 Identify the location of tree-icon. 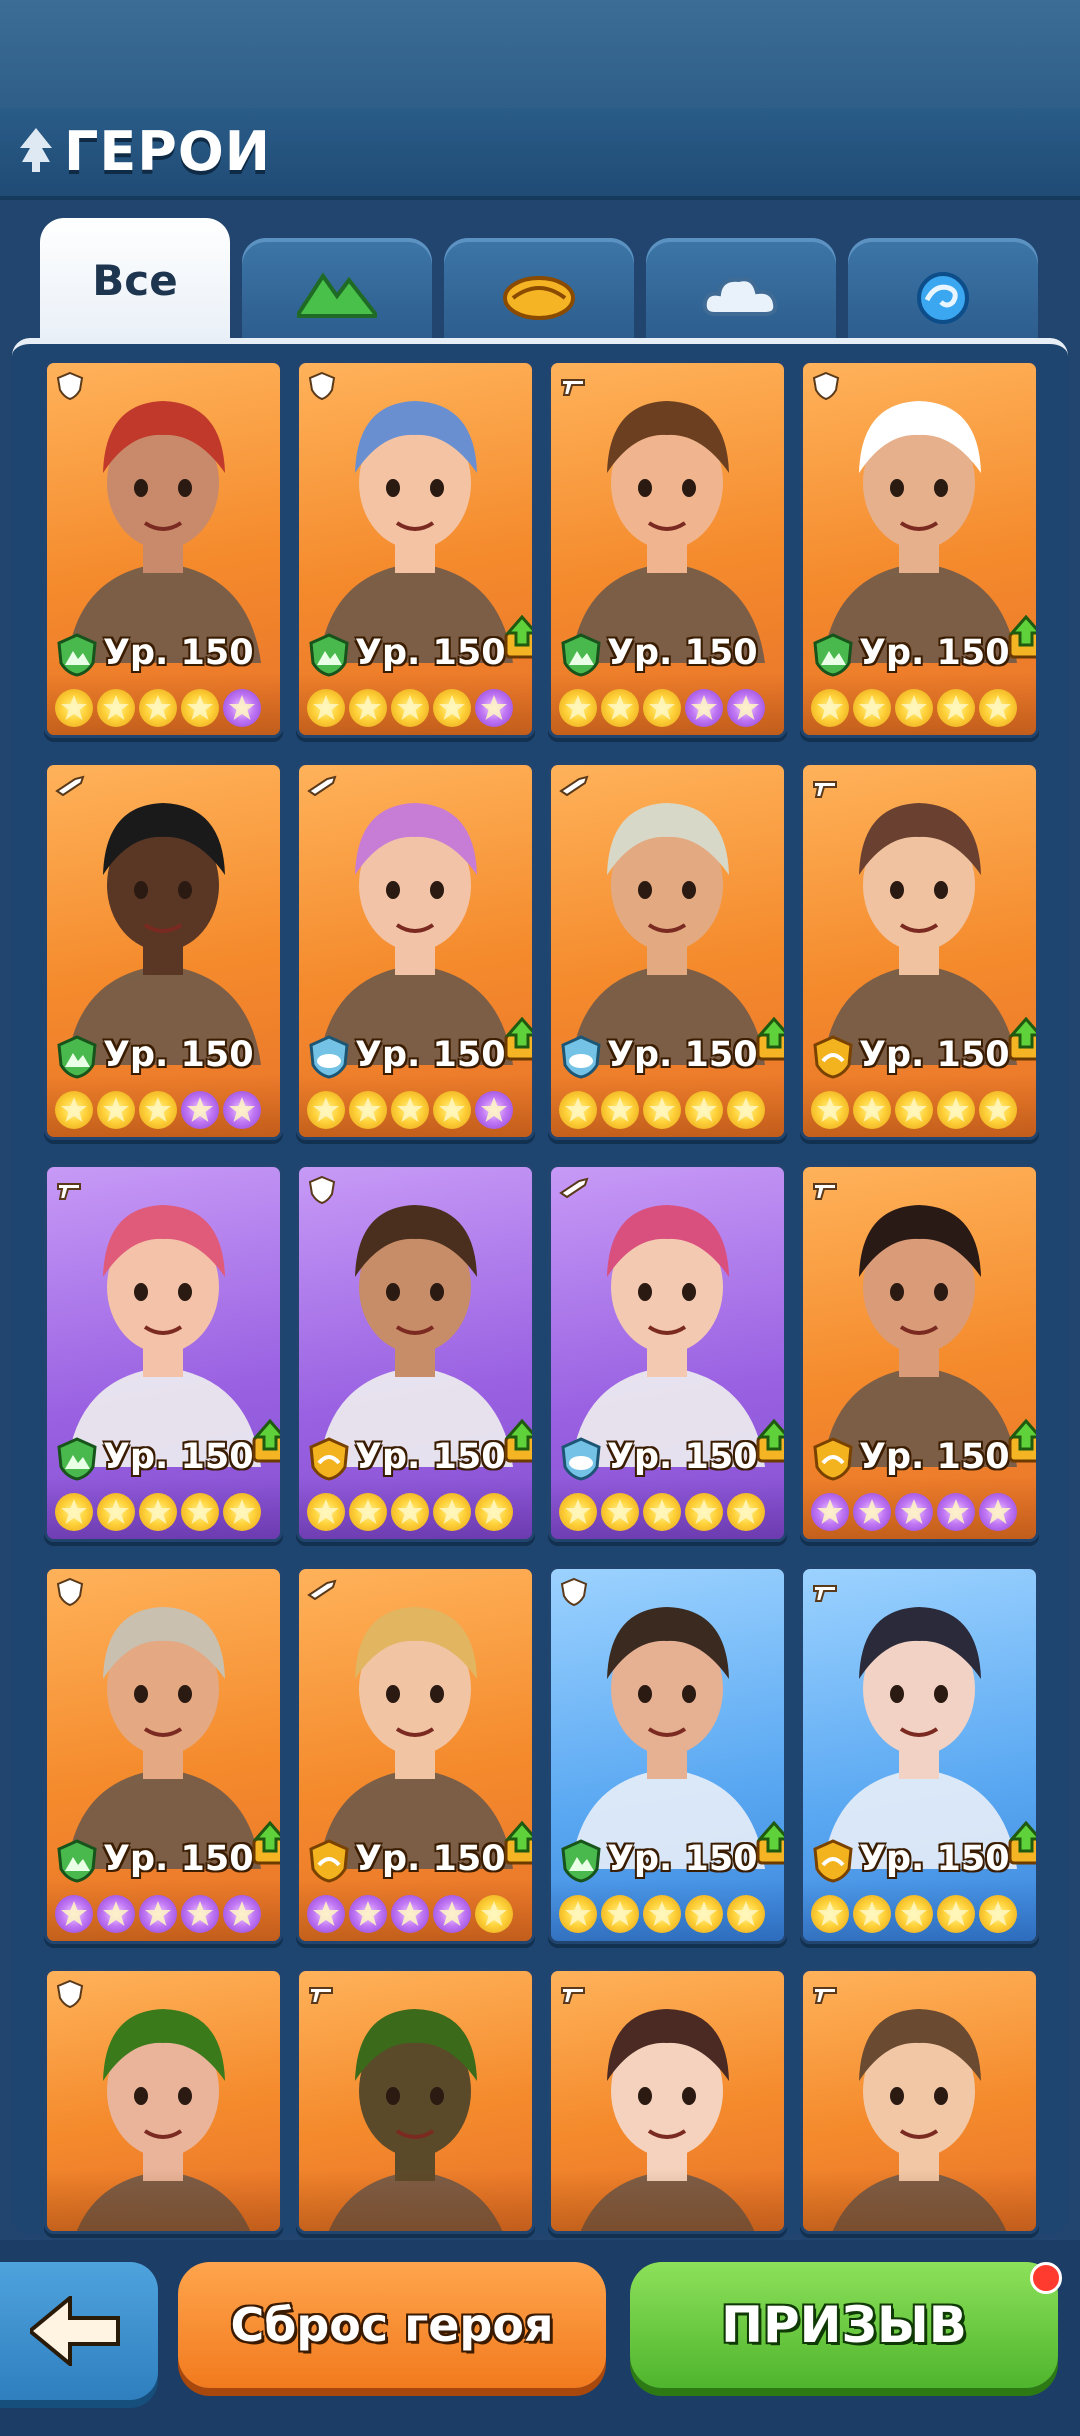
(36, 150).